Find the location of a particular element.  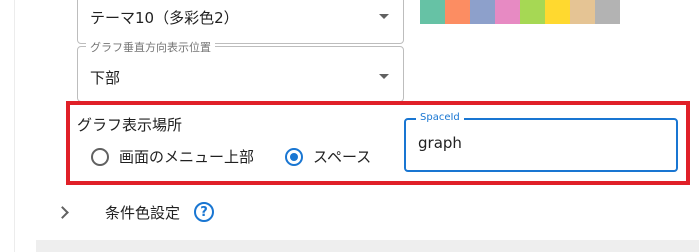

color-palette-preview is located at coordinates (520, 12).